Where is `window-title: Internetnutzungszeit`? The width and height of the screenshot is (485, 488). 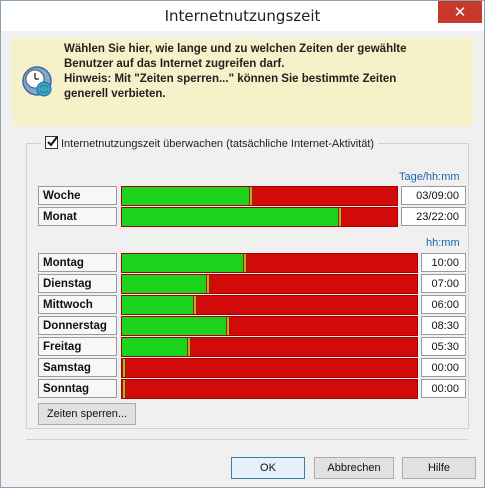 window-title: Internetnutzungszeit is located at coordinates (242, 16).